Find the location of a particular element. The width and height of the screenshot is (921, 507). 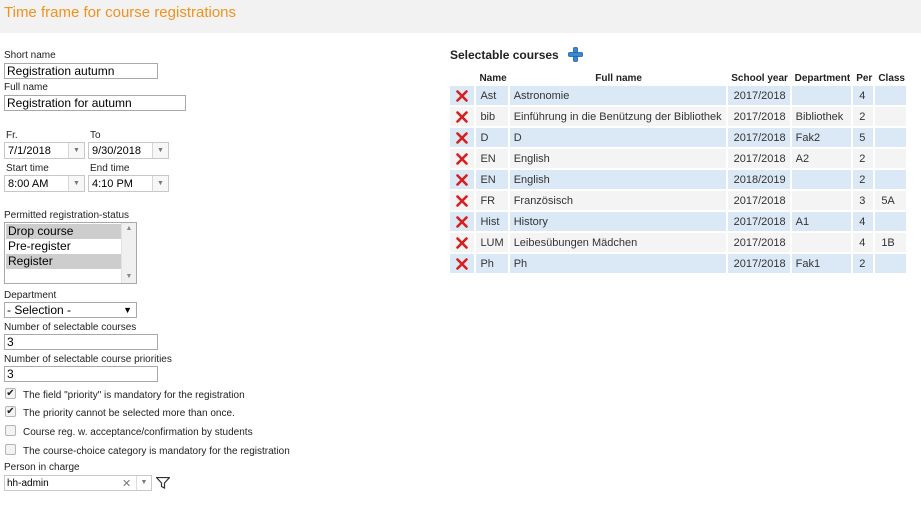

status-option-pre-register: Pre-register is located at coordinates (64, 246).